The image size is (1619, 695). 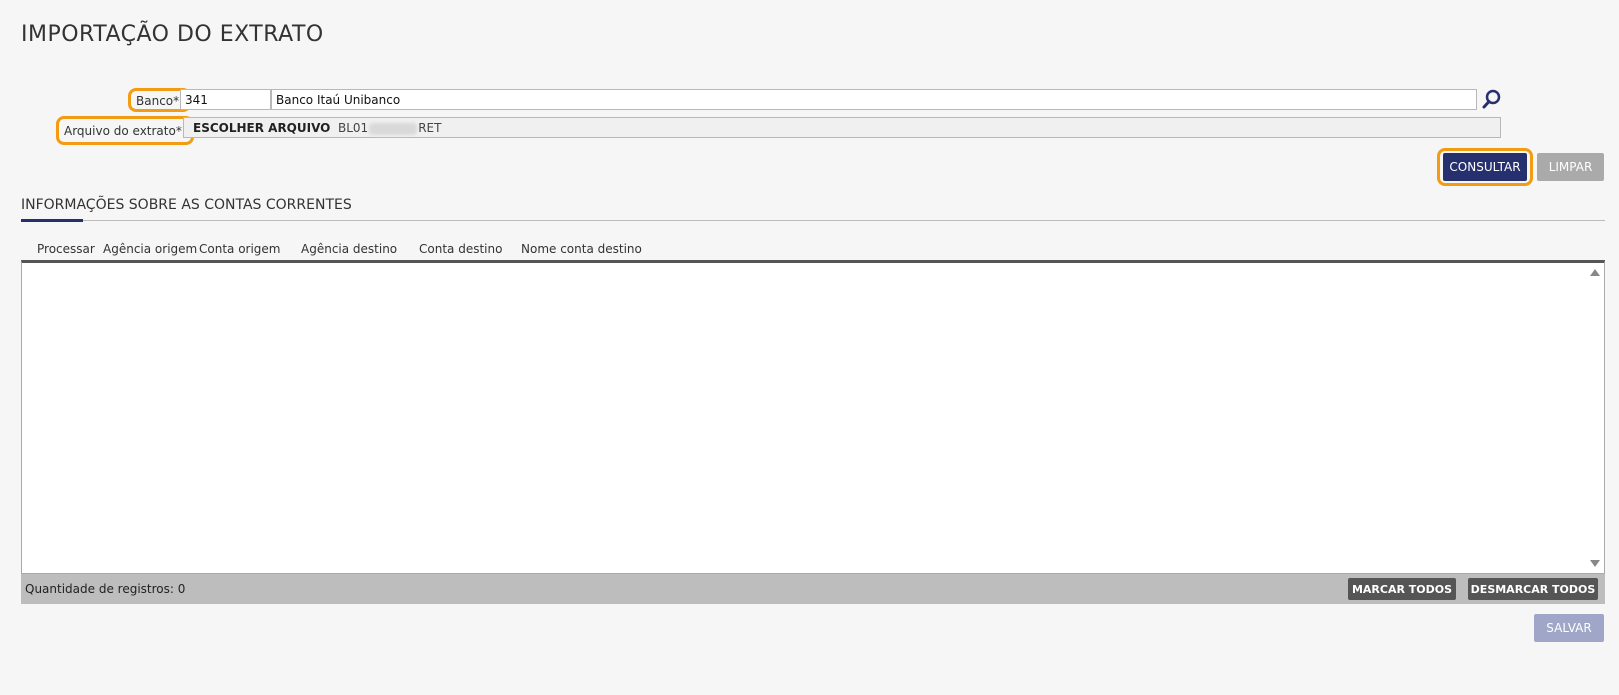 What do you see at coordinates (261, 128) in the screenshot?
I see `choose-file-button: ESCOLHER ARQUIVO` at bounding box center [261, 128].